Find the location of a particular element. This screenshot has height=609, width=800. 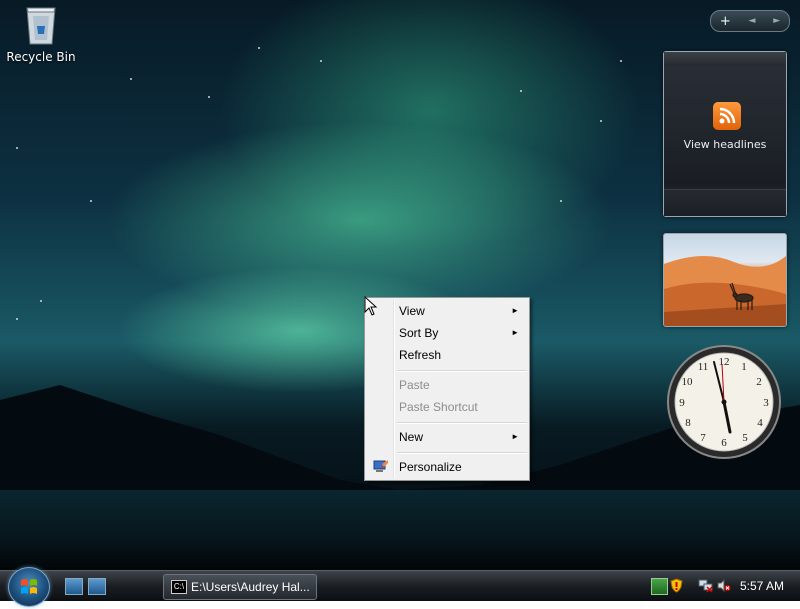

menu-item-refresh: Refresh is located at coordinates (447, 355).